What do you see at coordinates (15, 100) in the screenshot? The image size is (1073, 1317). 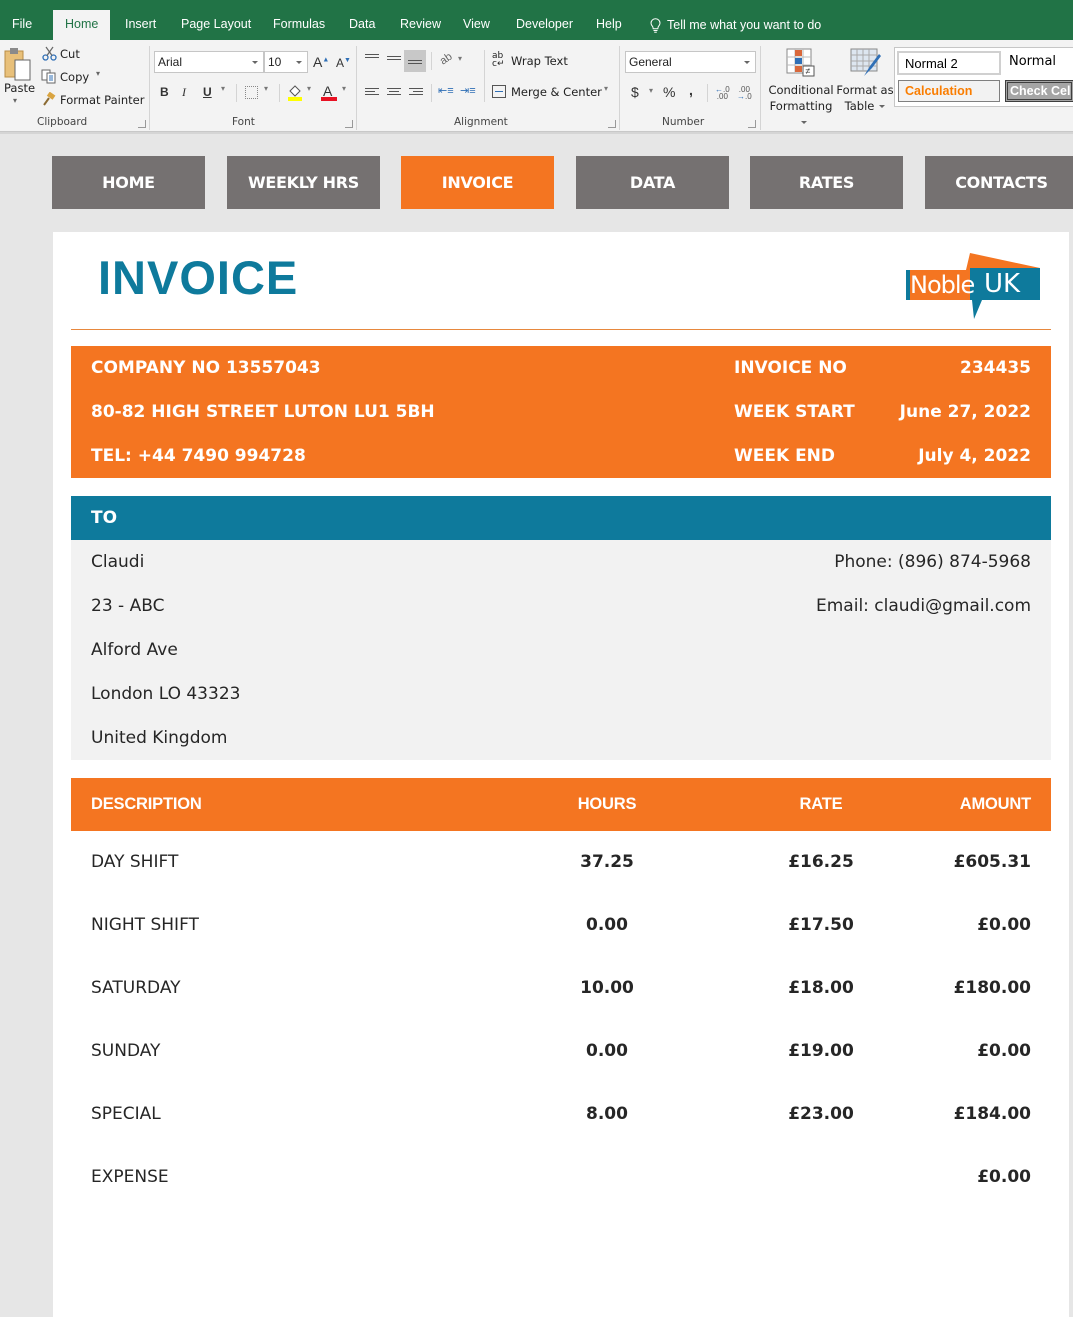 I see `paste-dropdown-icon: ▾` at bounding box center [15, 100].